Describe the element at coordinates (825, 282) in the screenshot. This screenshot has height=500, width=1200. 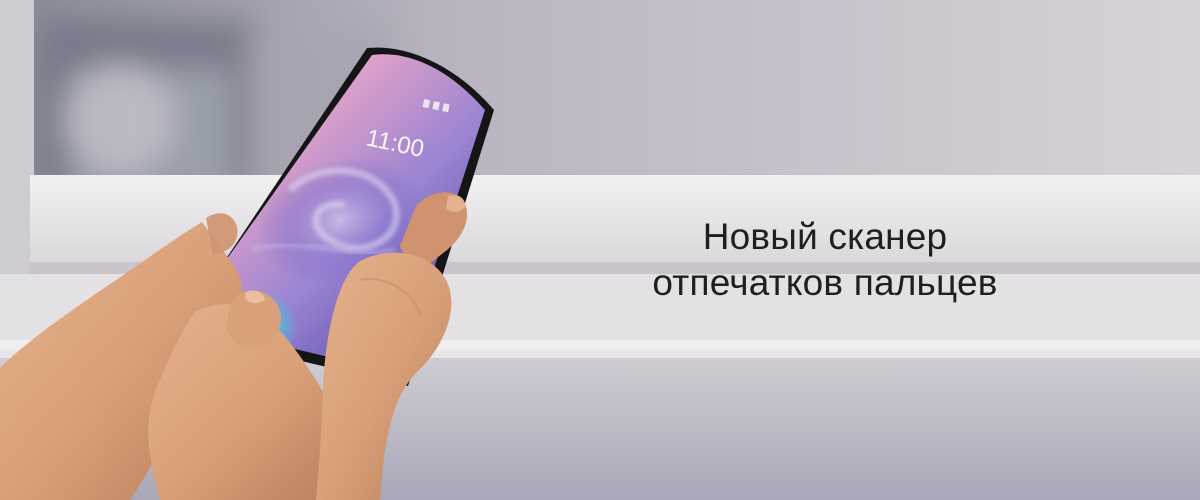
I see `headline-line-2: отпечатков пальцев` at that location.